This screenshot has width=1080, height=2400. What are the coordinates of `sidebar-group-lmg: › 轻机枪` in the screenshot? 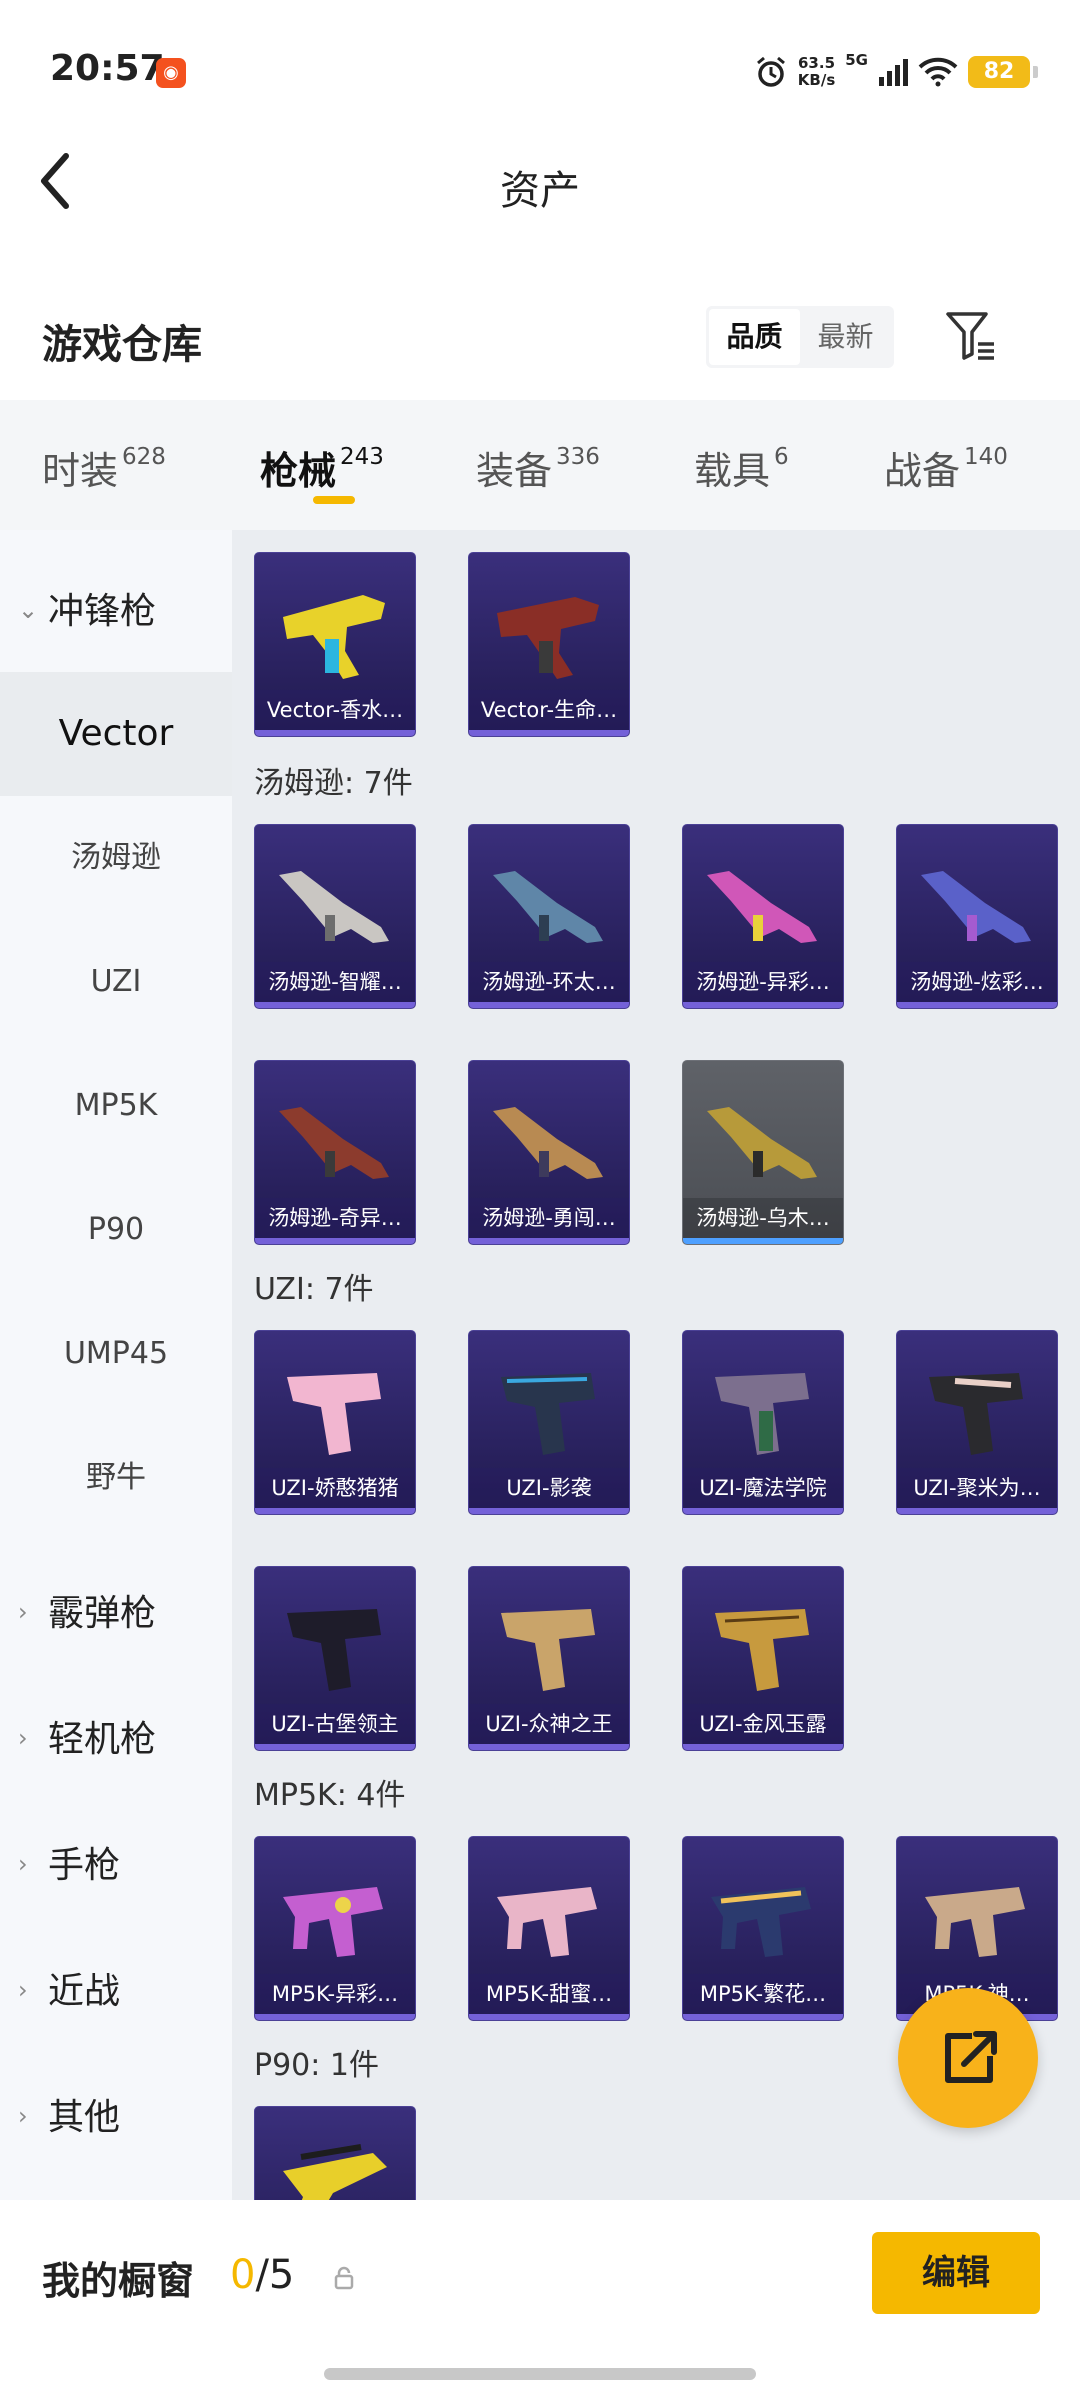 It's located at (87, 1740).